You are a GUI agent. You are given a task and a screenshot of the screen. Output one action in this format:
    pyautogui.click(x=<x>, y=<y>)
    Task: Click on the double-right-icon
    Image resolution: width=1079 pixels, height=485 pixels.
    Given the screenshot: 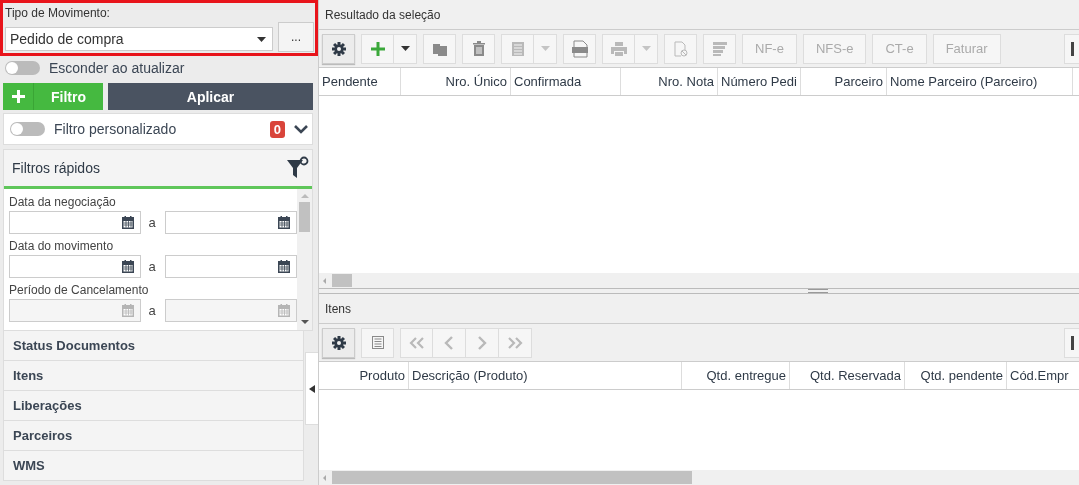 What is the action you would take?
    pyautogui.click(x=515, y=342)
    